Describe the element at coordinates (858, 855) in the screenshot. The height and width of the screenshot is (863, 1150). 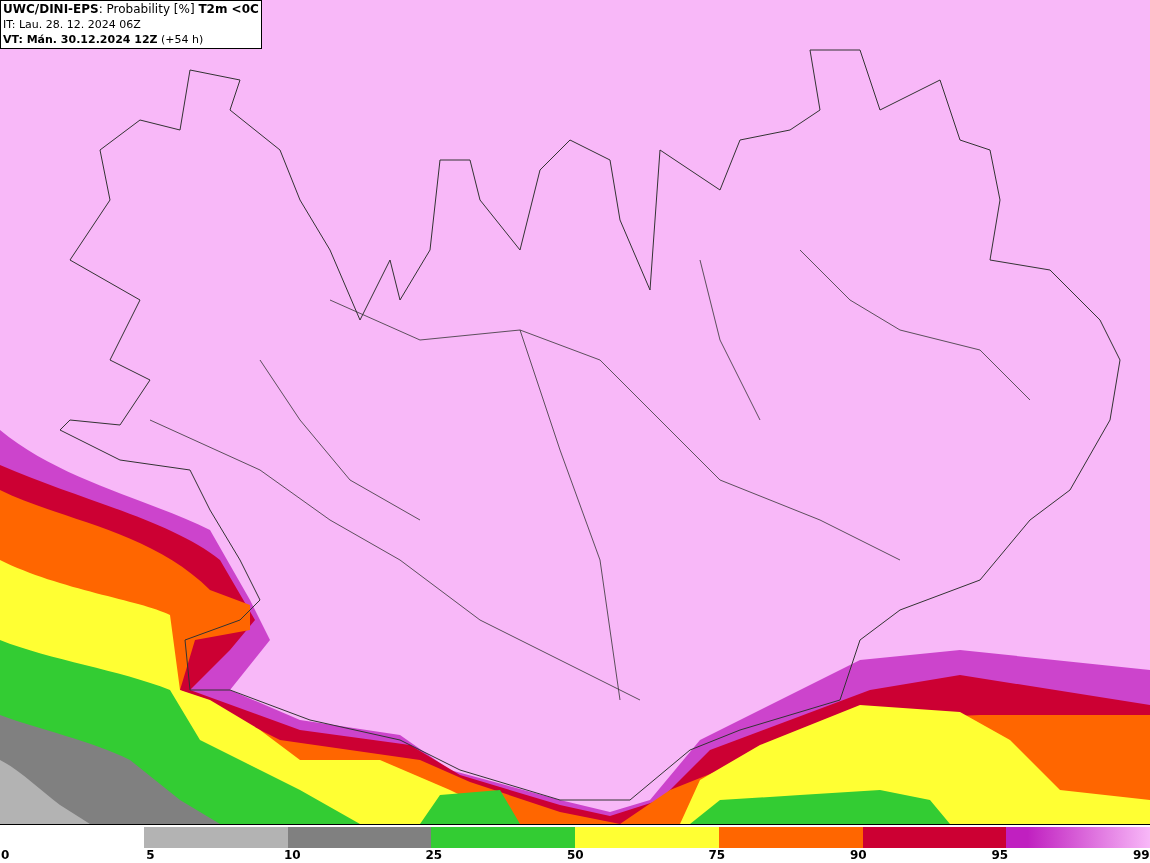
I see `legend-label: 90` at that location.